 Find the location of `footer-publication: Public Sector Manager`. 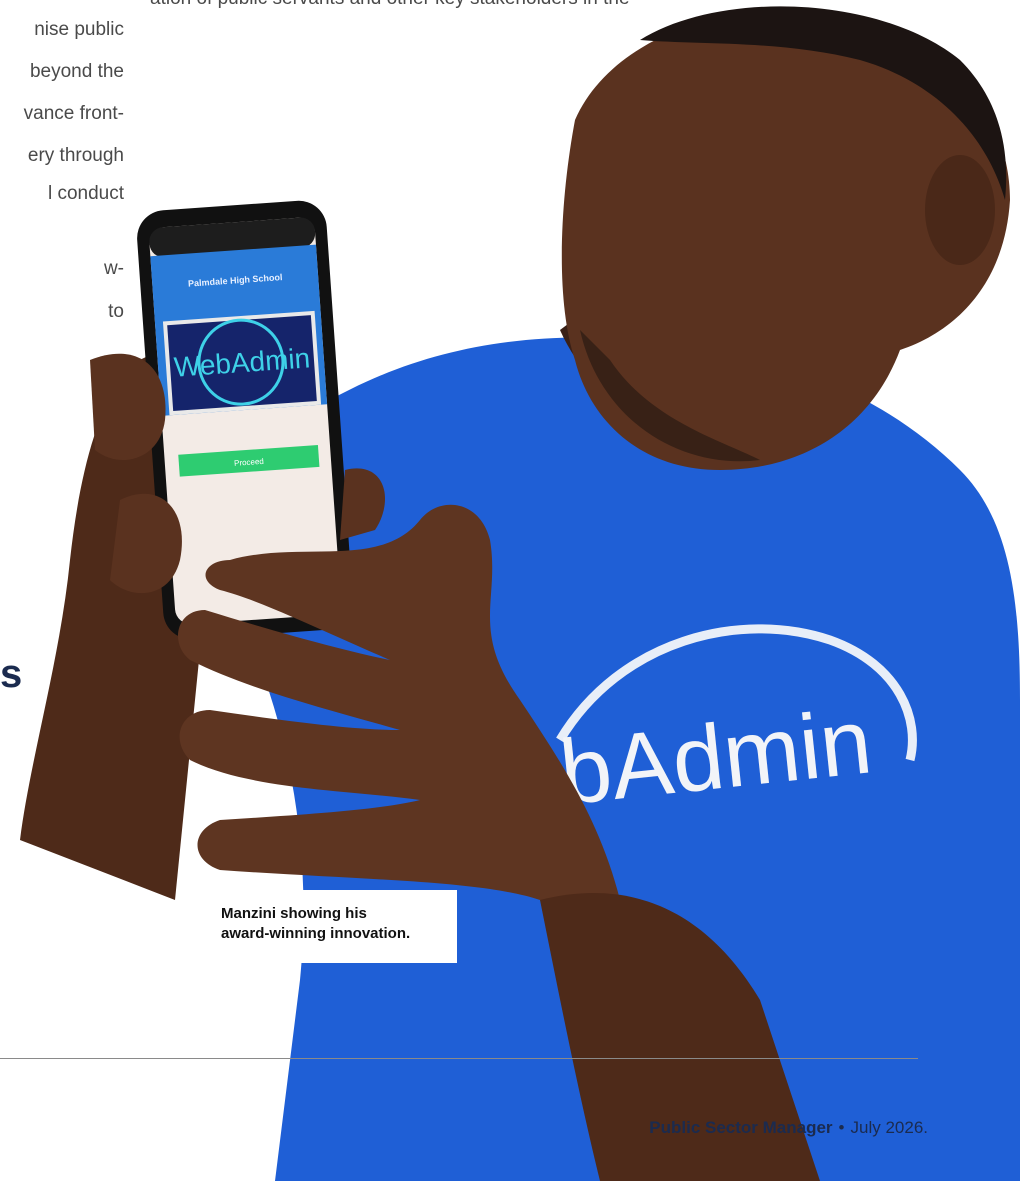

footer-publication: Public Sector Manager is located at coordinates (741, 1127).